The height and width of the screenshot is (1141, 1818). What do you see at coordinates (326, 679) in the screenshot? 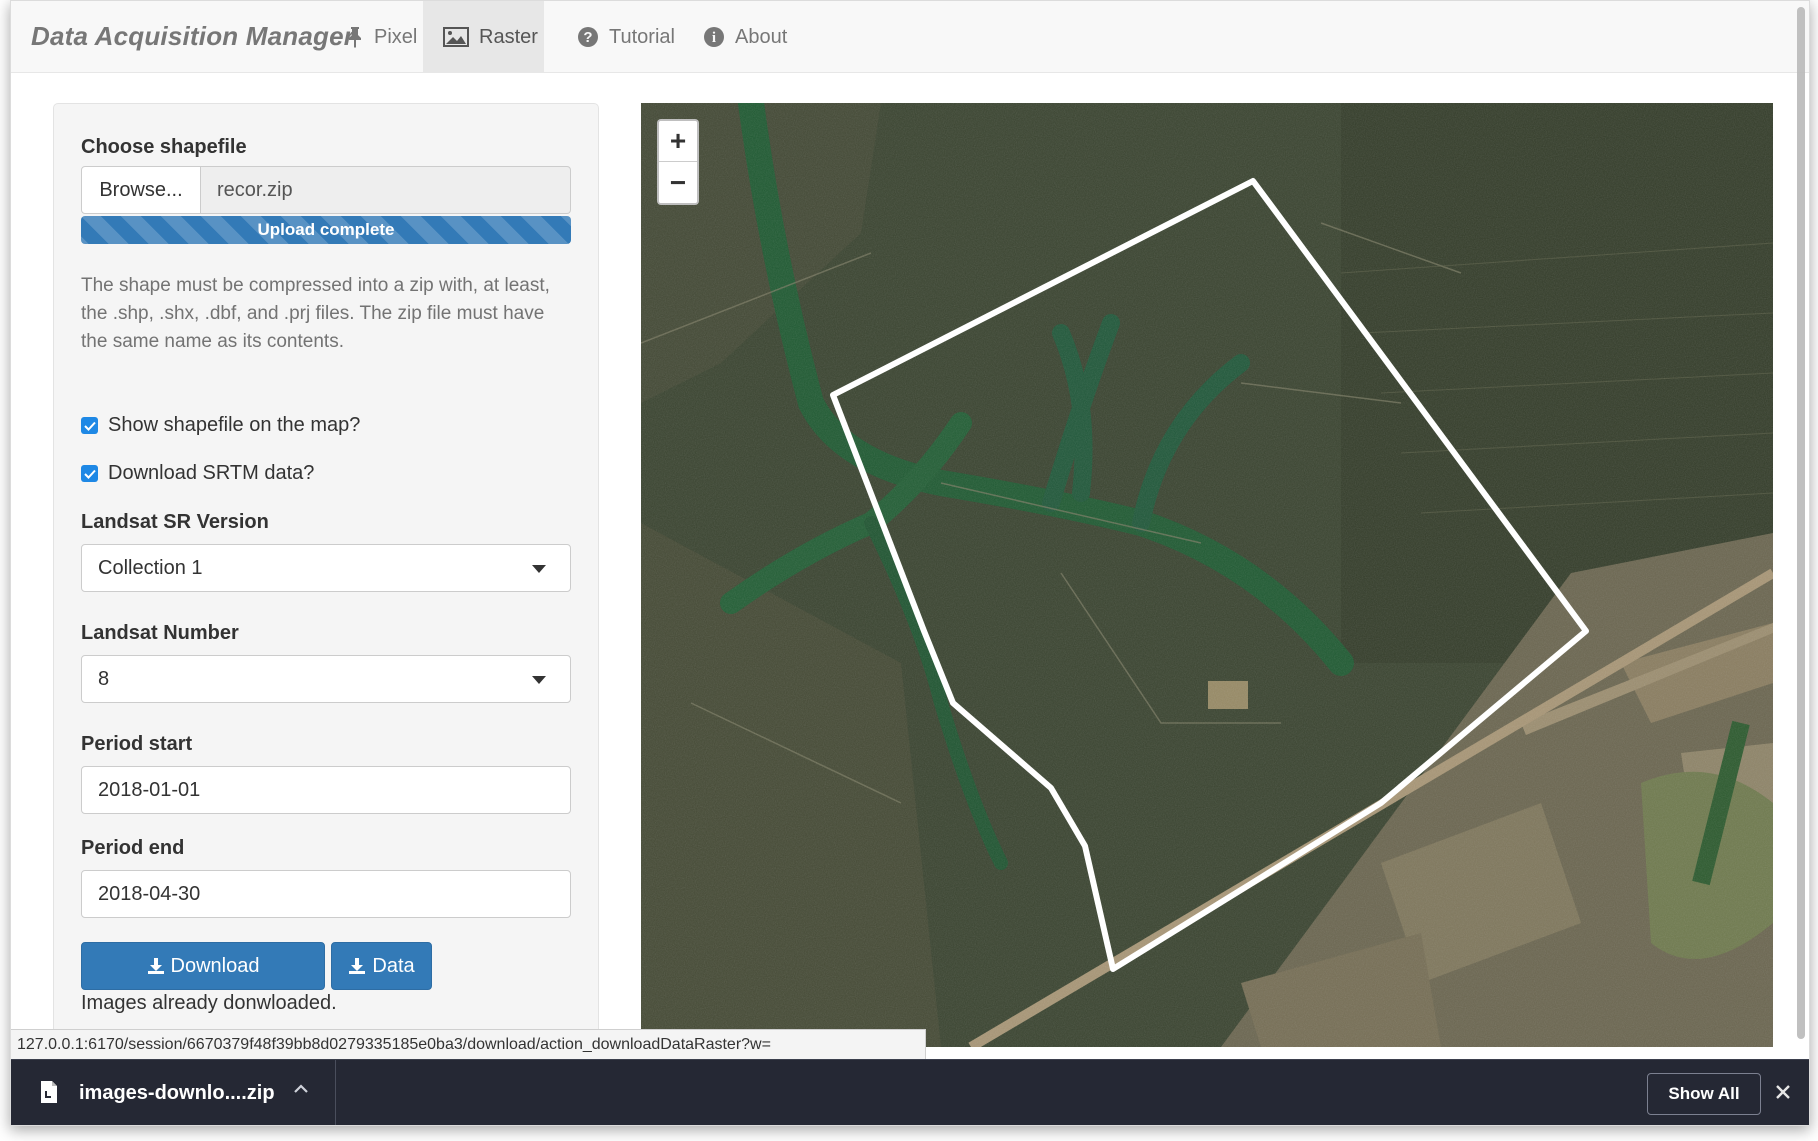
I see `landsat-number-select: 8` at bounding box center [326, 679].